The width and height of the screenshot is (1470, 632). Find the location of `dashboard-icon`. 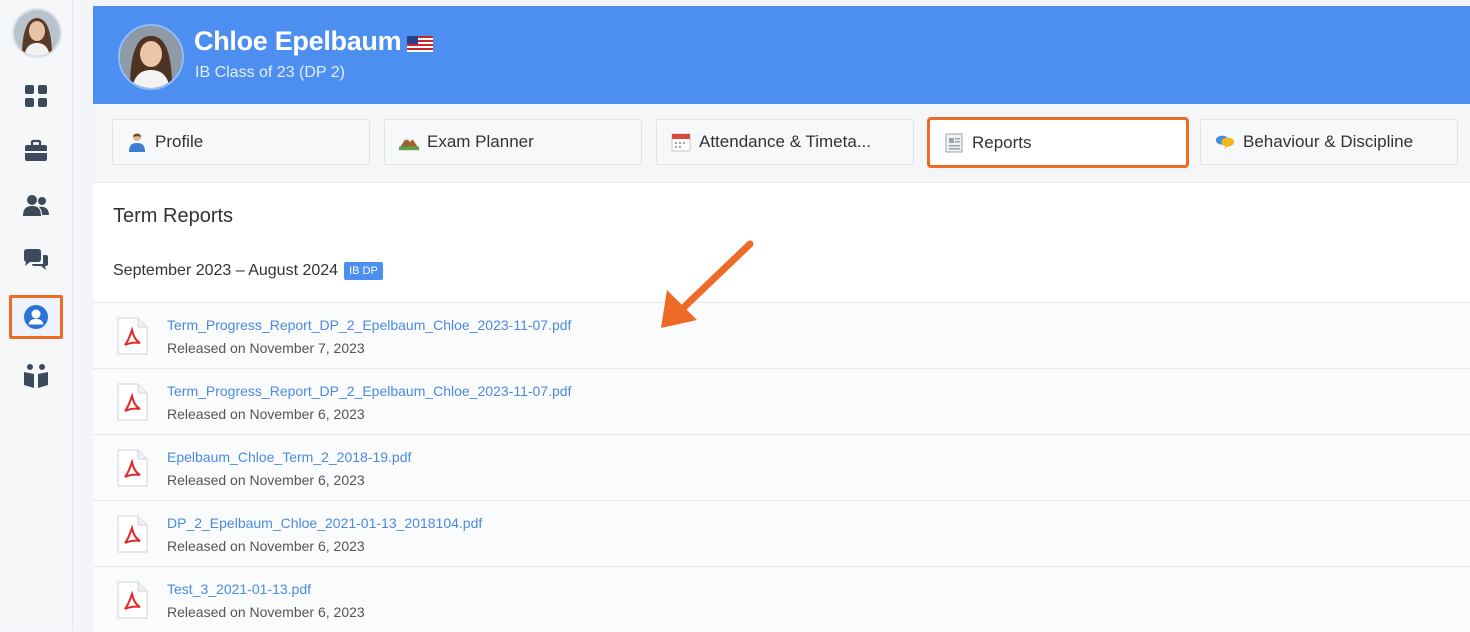

dashboard-icon is located at coordinates (36, 96).